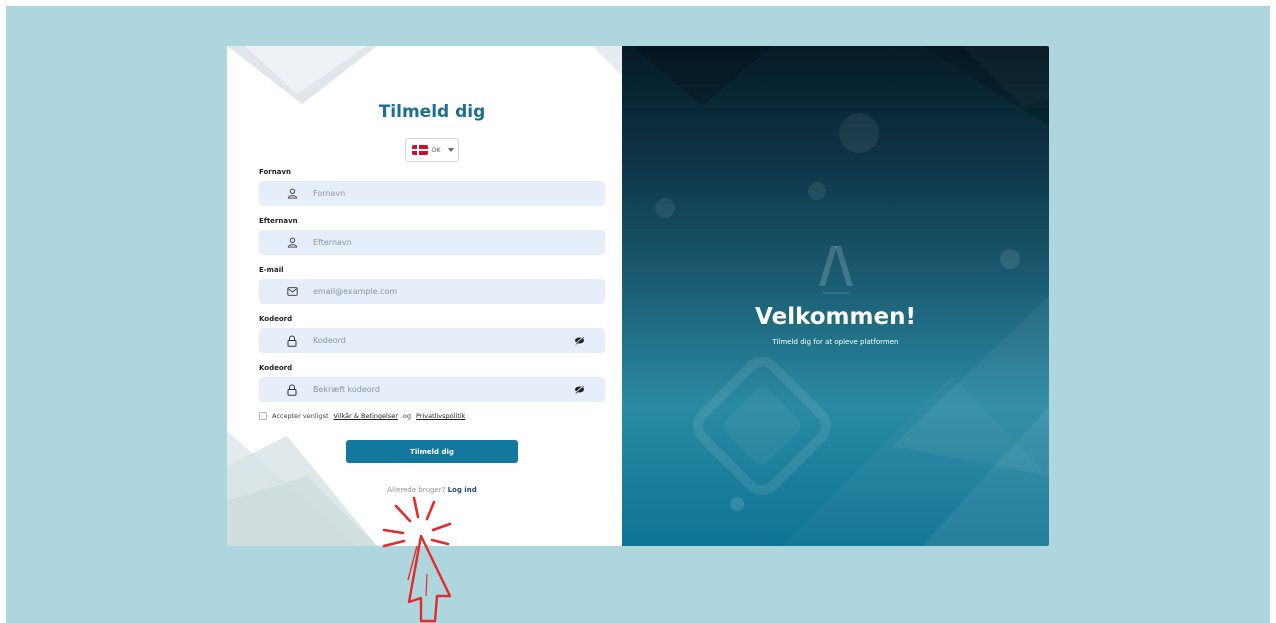 This screenshot has height=623, width=1276. I want to click on last-name-label: Efternavn, so click(278, 221).